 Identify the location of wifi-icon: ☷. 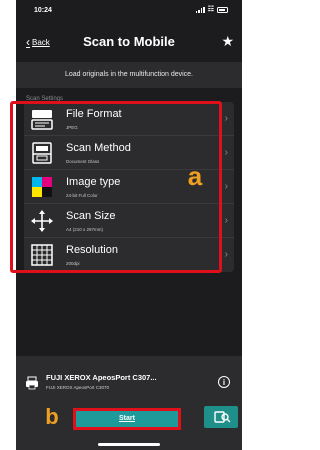
(210, 9).